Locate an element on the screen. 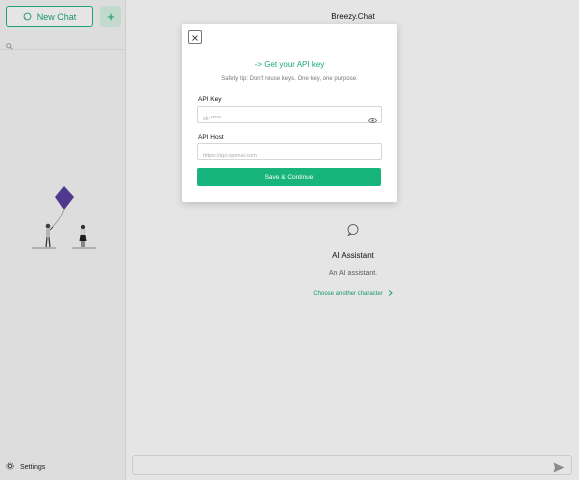 This screenshot has width=579, height=480. save-continue-button: Save & Continue is located at coordinates (289, 177).